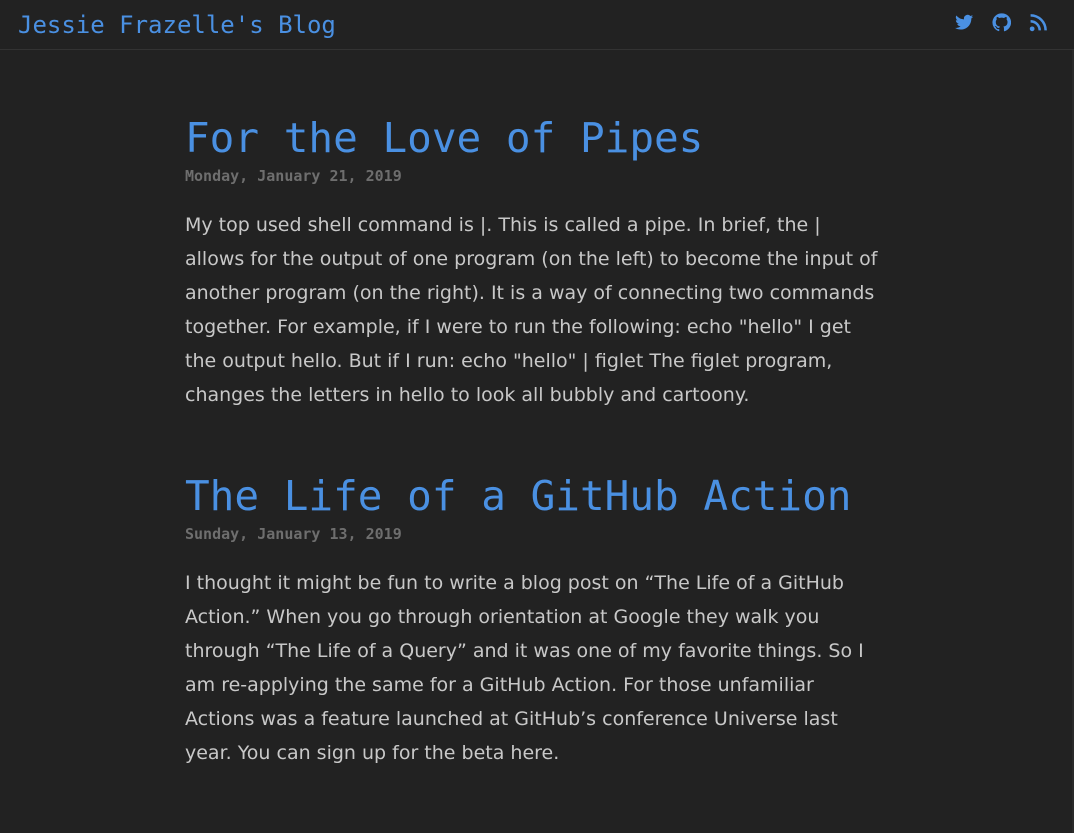  What do you see at coordinates (535, 496) in the screenshot?
I see `post-title-link: The Life of a GitHub Action` at bounding box center [535, 496].